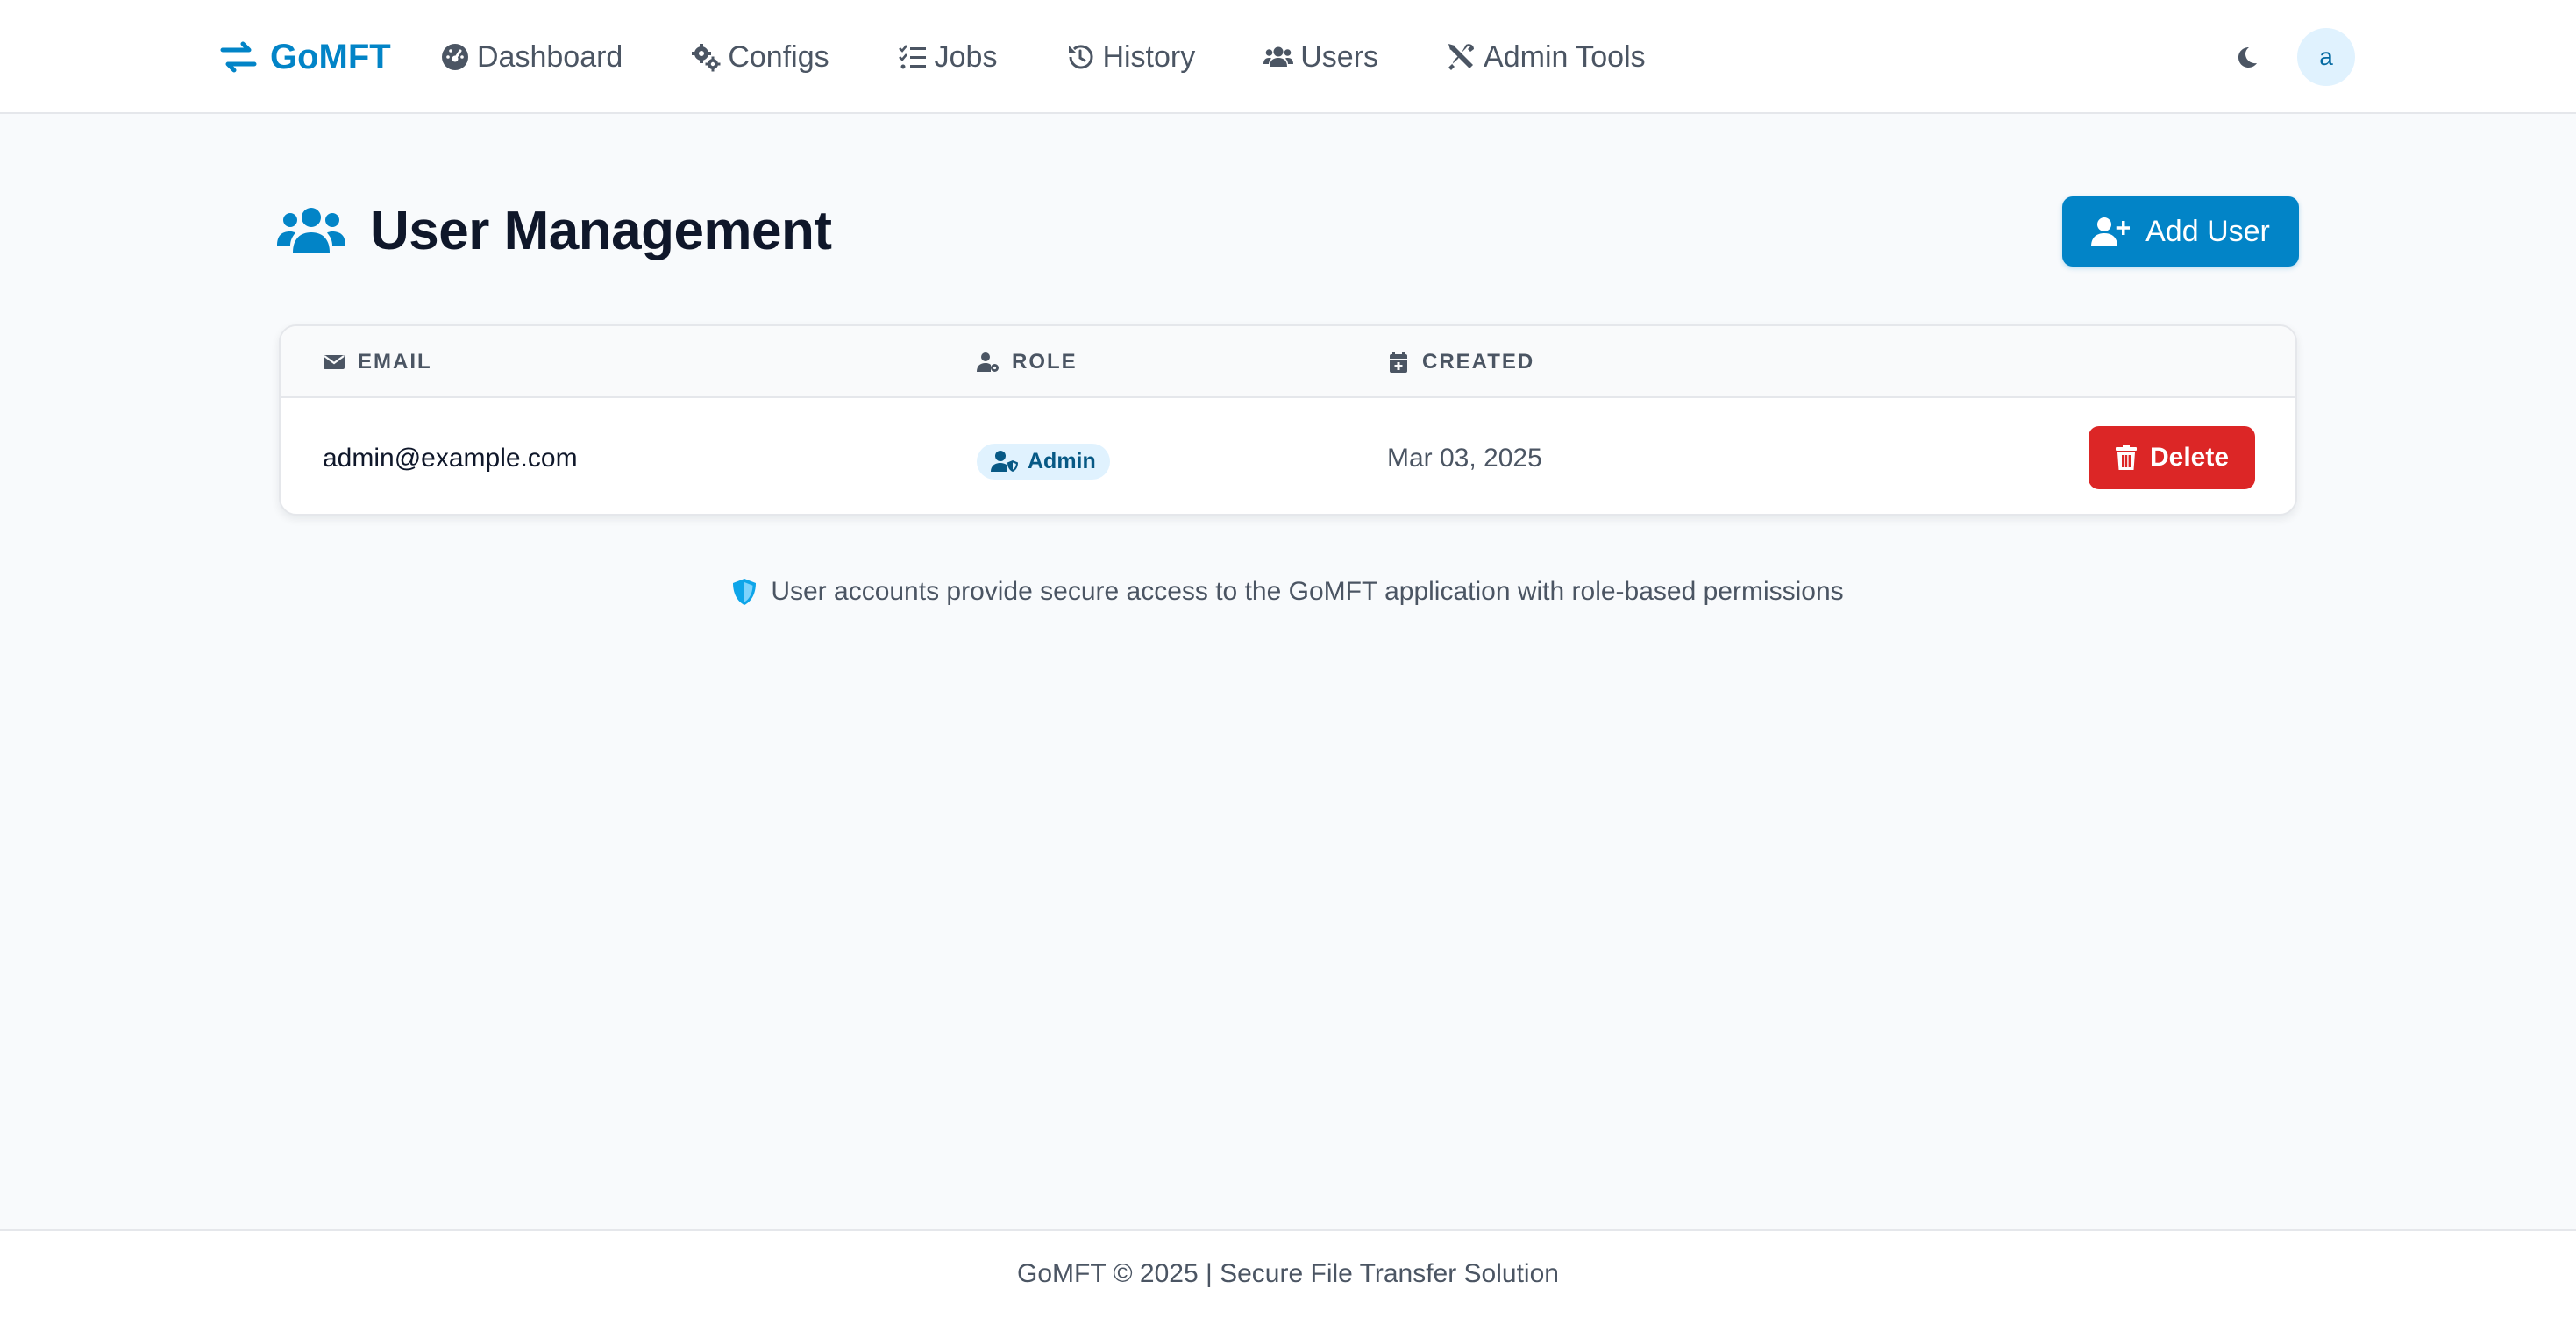  I want to click on column-label: EMAIL, so click(395, 362).